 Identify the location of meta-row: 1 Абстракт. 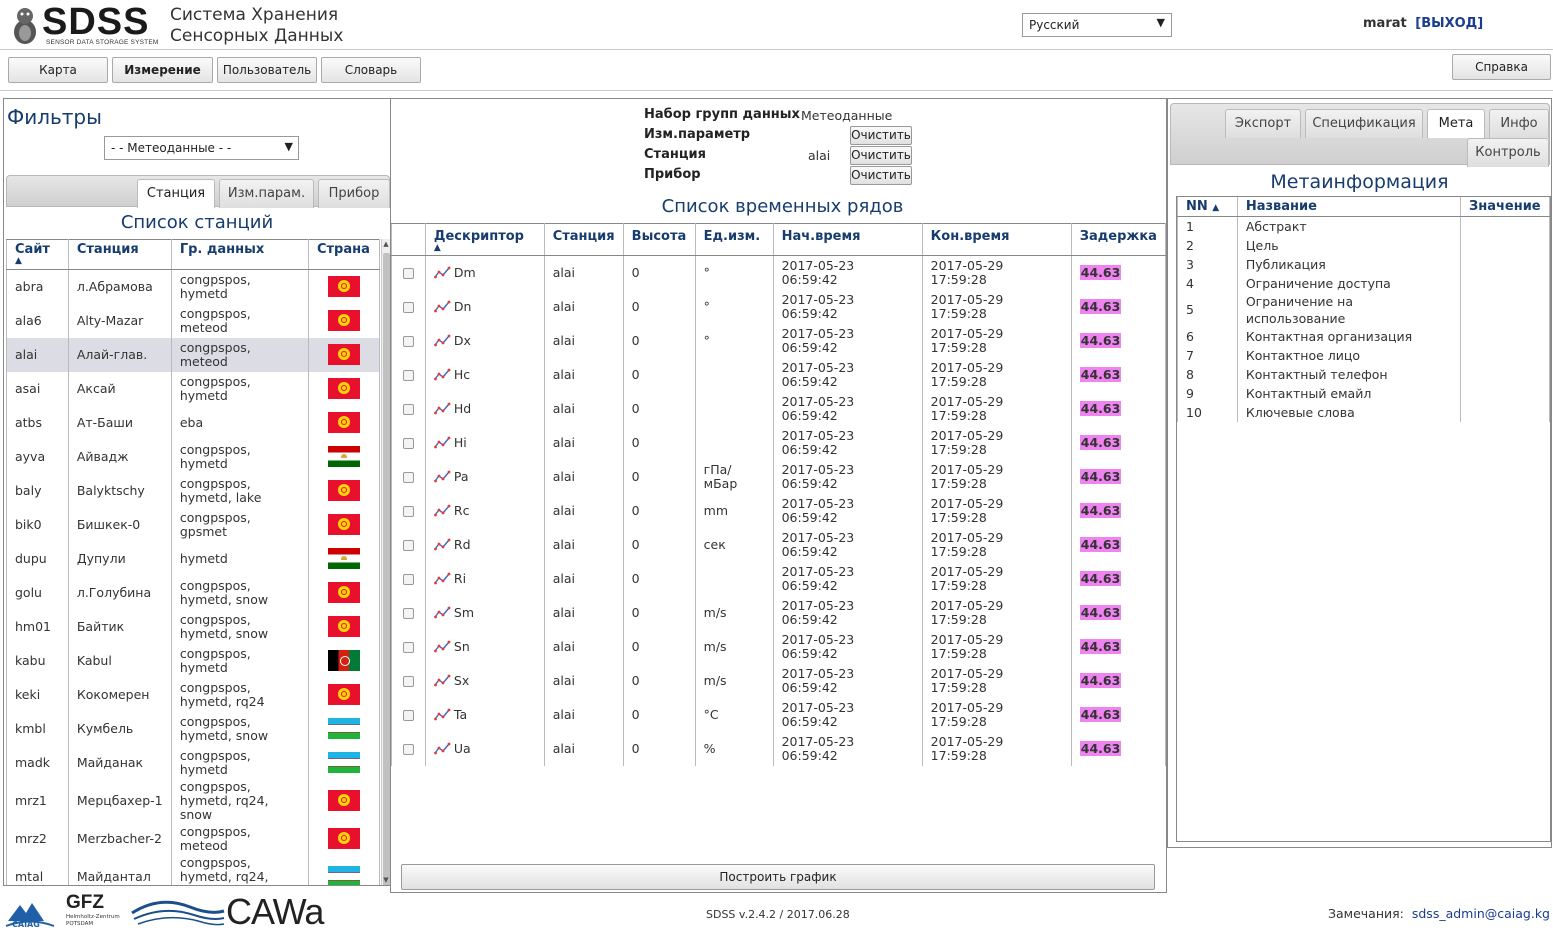
(1363, 226).